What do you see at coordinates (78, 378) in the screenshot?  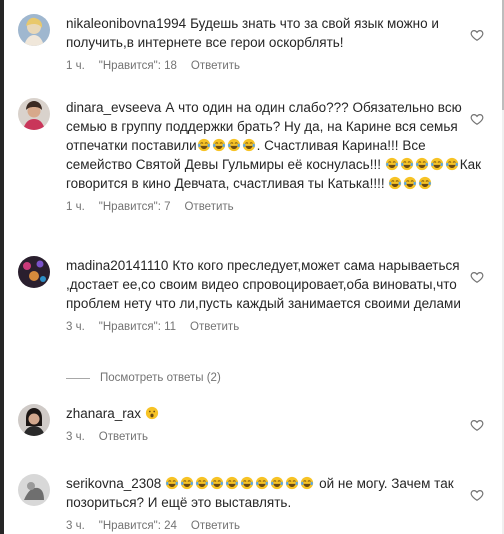 I see `divider` at bounding box center [78, 378].